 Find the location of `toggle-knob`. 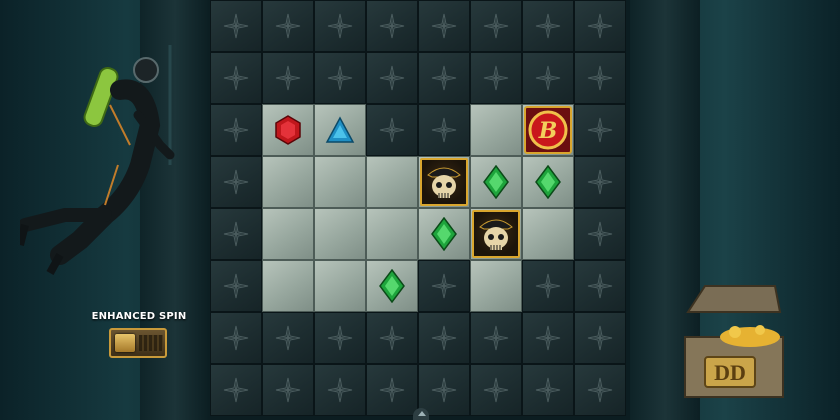

toggle-knob is located at coordinates (125, 343).